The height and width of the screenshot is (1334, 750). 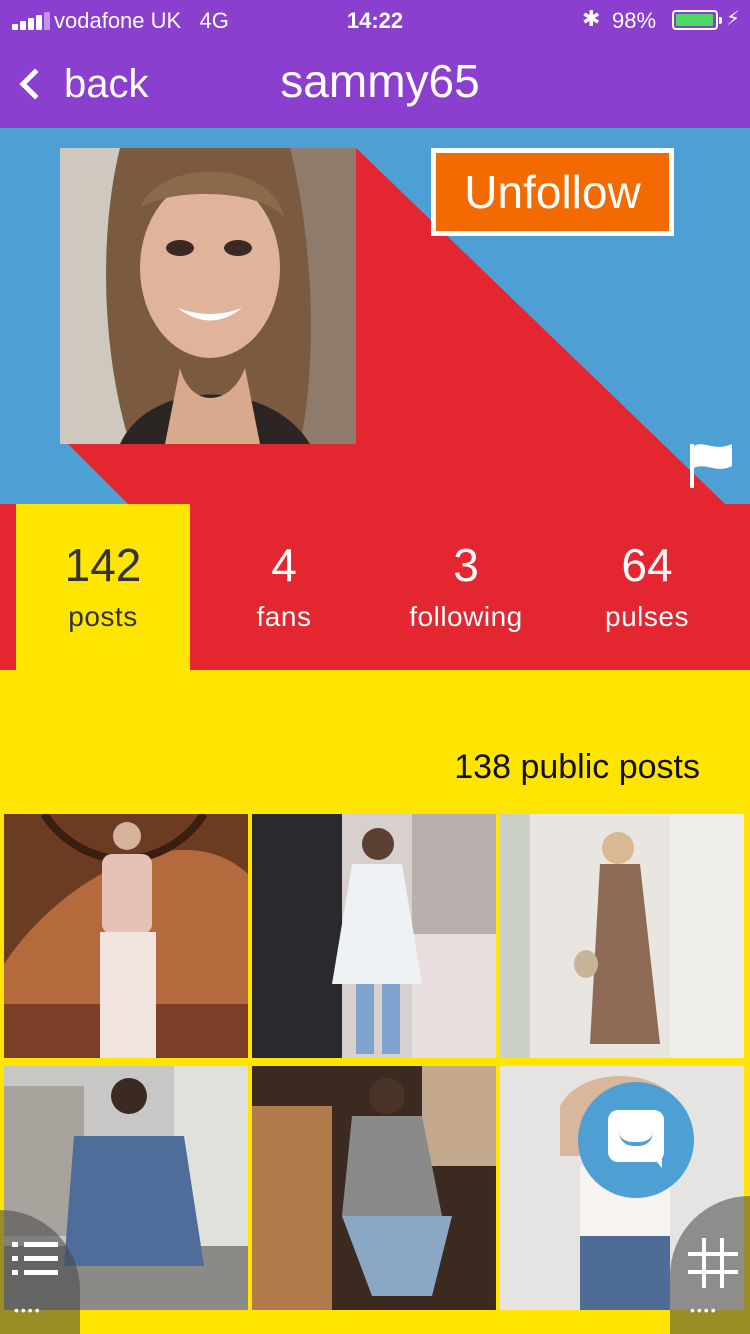 I want to click on avatar, so click(x=208, y=296).